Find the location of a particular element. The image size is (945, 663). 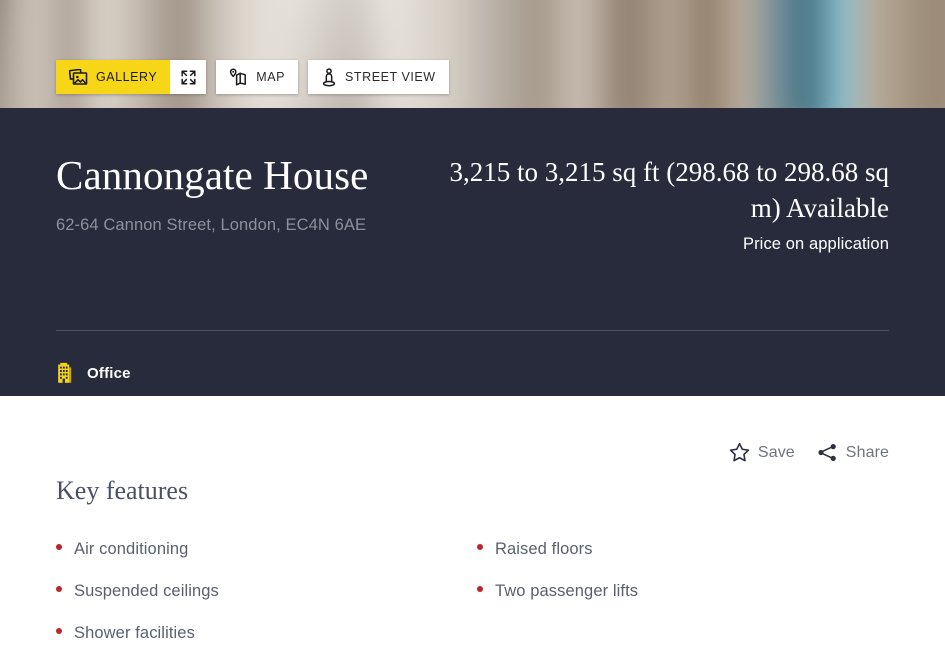

feature-label: Two passenger lifts is located at coordinates (567, 591).